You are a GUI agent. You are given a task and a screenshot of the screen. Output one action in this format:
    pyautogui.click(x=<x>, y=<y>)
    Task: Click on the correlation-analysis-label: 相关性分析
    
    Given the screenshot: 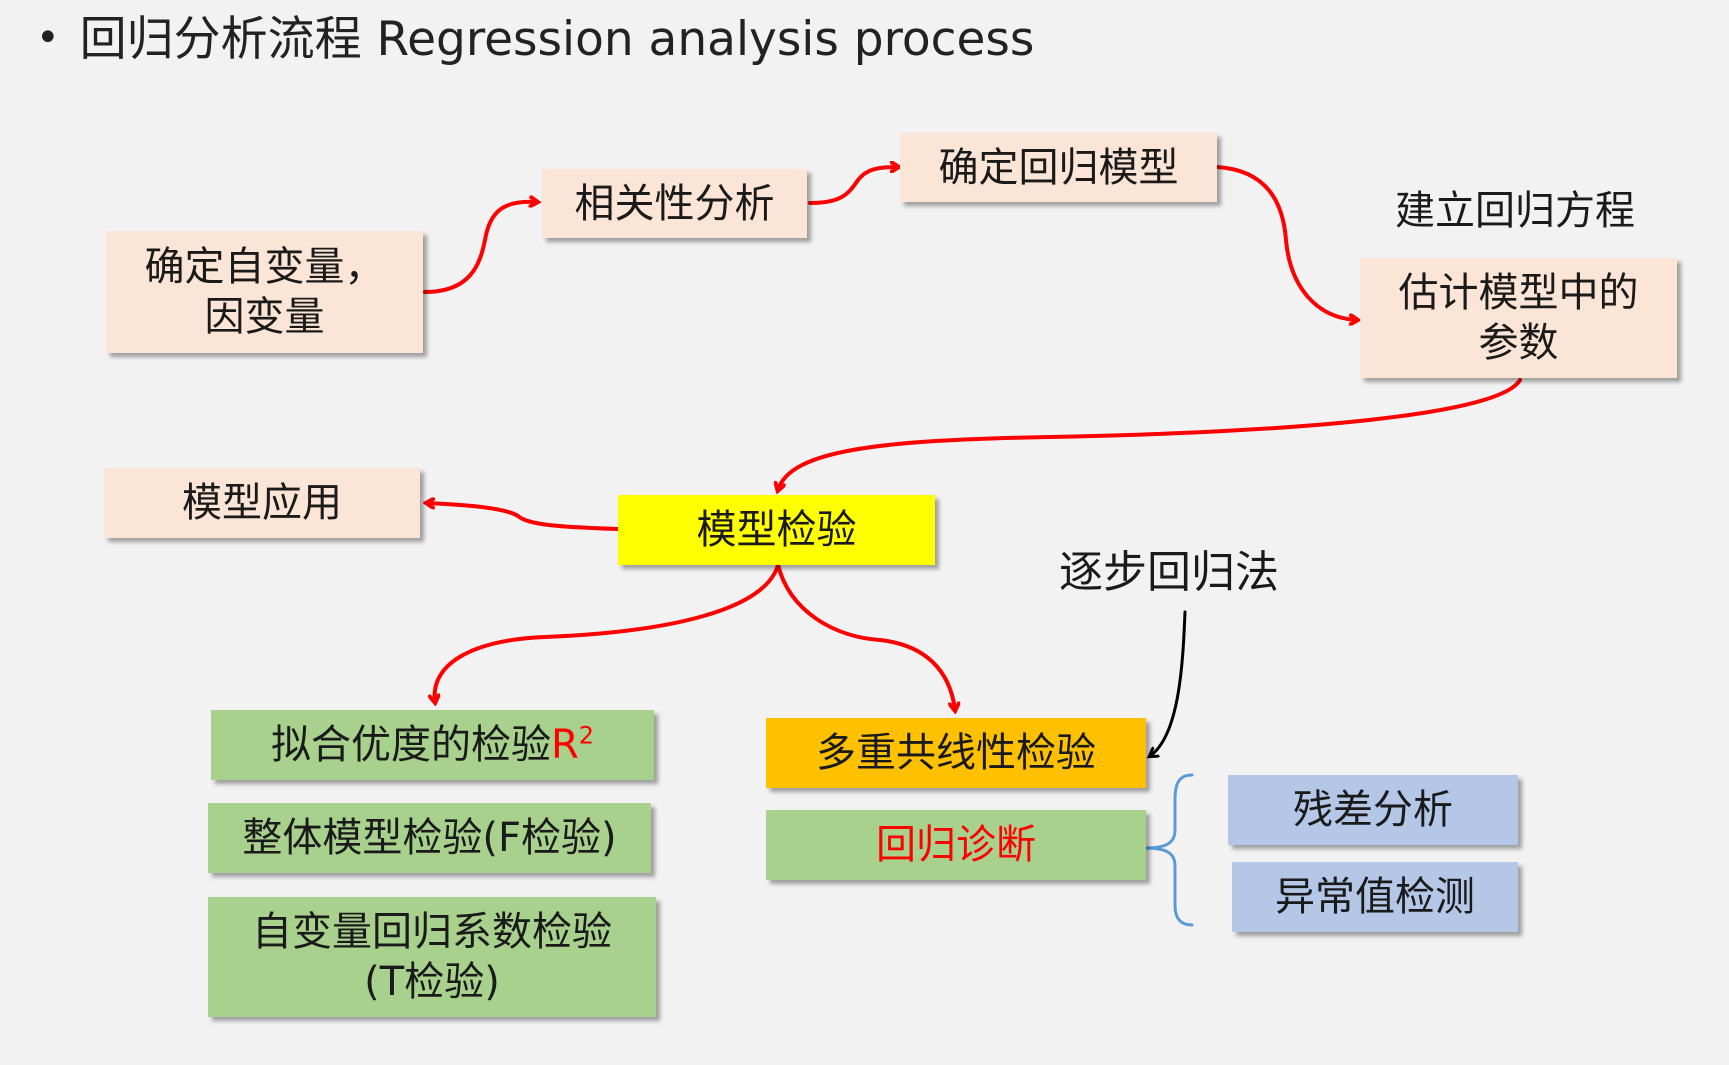 What is the action you would take?
    pyautogui.click(x=674, y=203)
    